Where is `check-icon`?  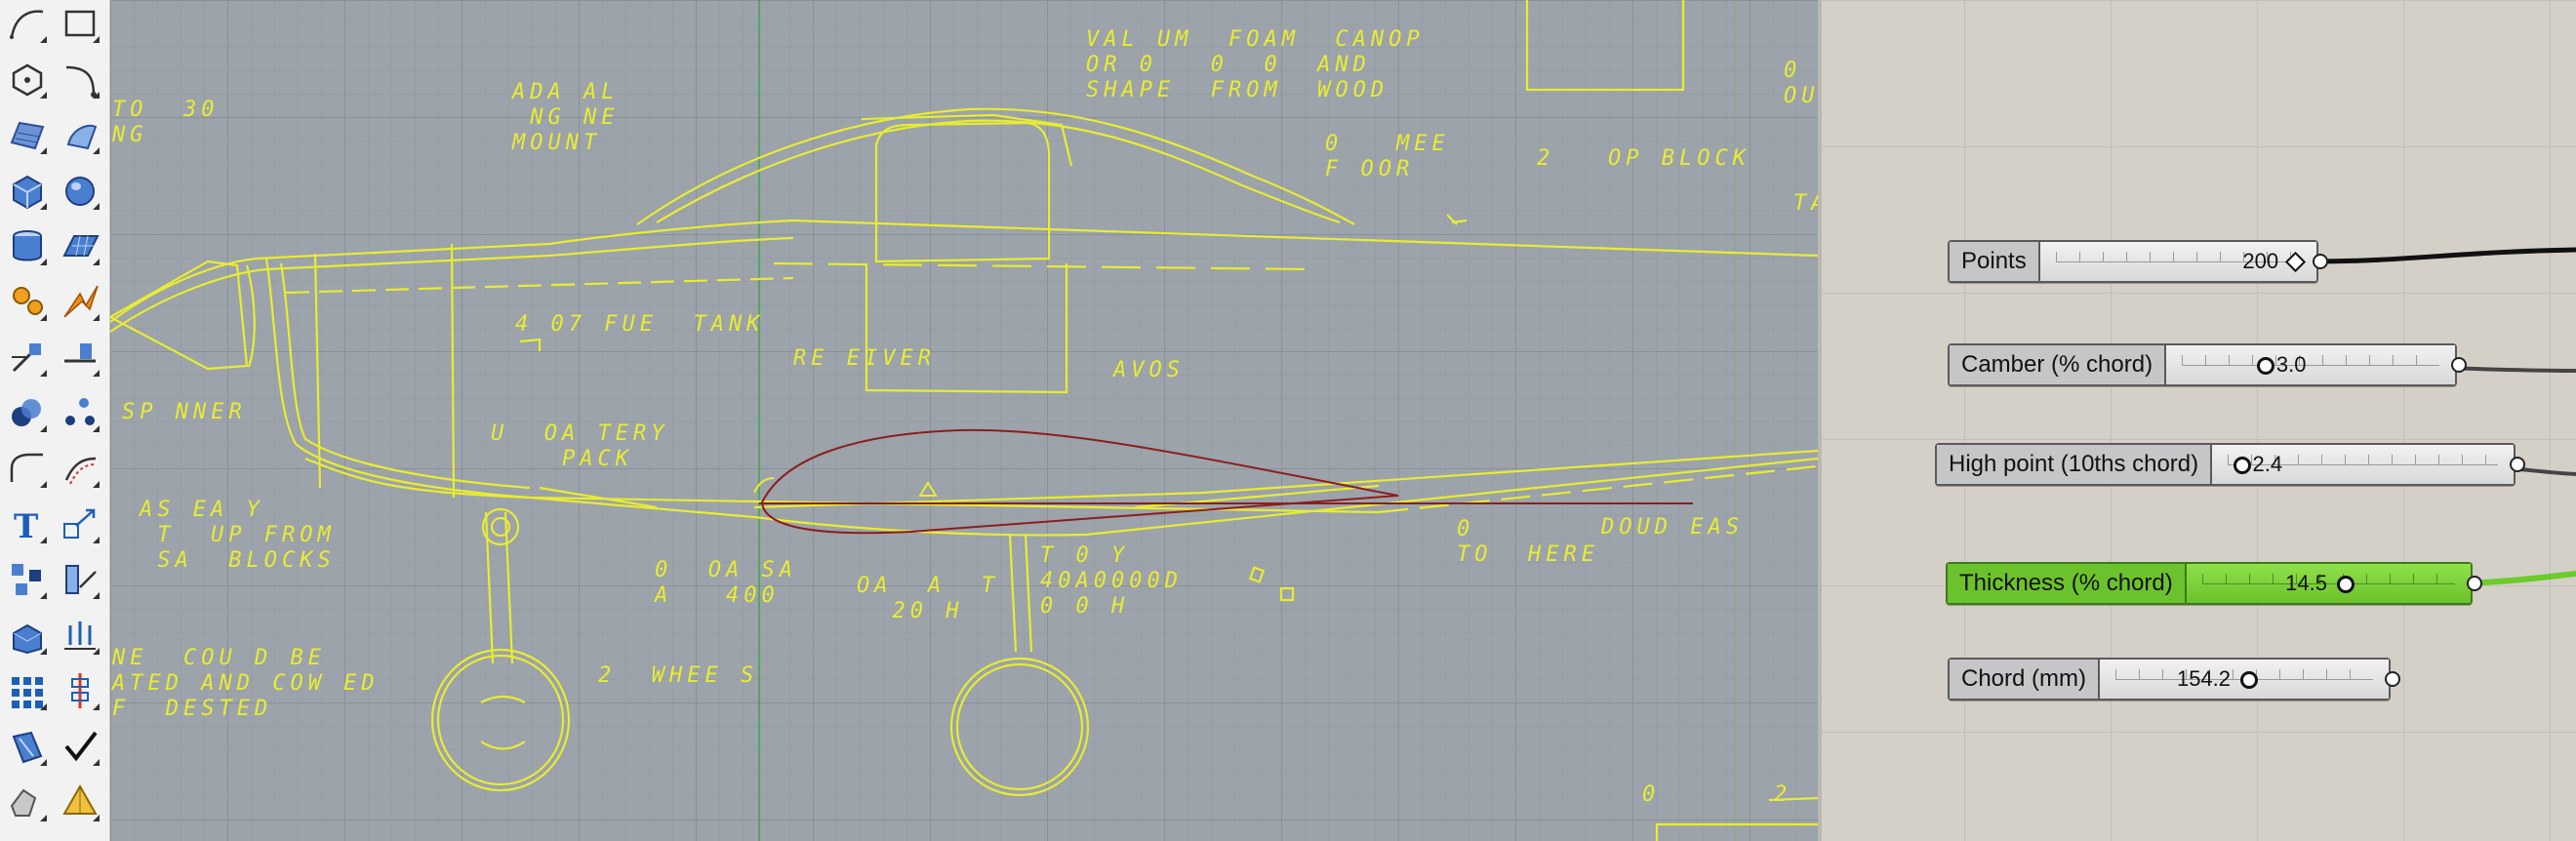 check-icon is located at coordinates (80, 746).